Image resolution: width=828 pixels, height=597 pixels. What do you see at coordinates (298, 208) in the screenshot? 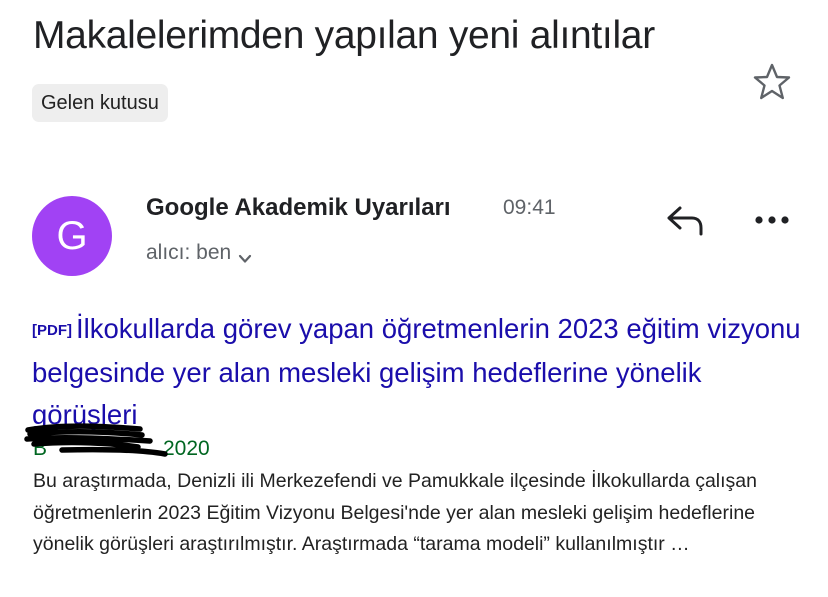
I see `sender-name: Google Akademik Uyarıları` at bounding box center [298, 208].